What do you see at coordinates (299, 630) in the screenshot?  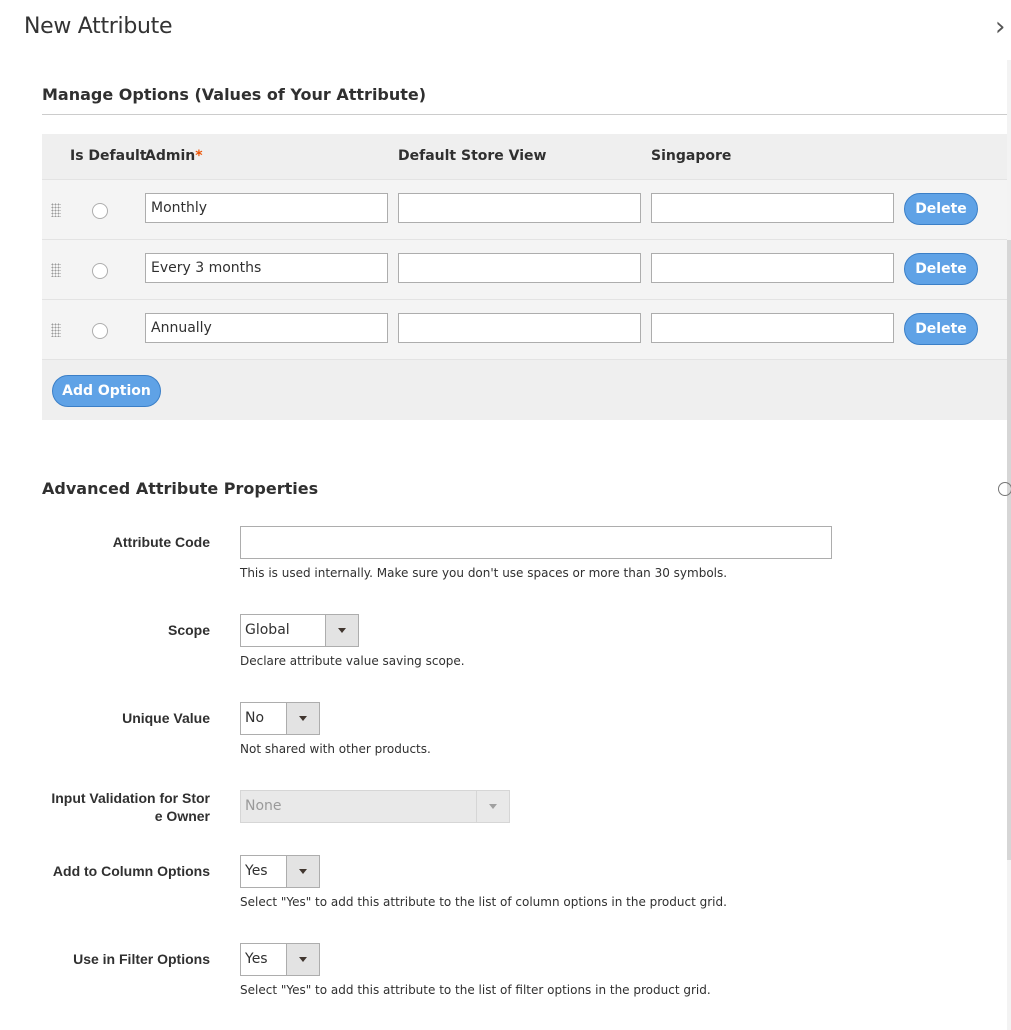 I see `scope-select: Global` at bounding box center [299, 630].